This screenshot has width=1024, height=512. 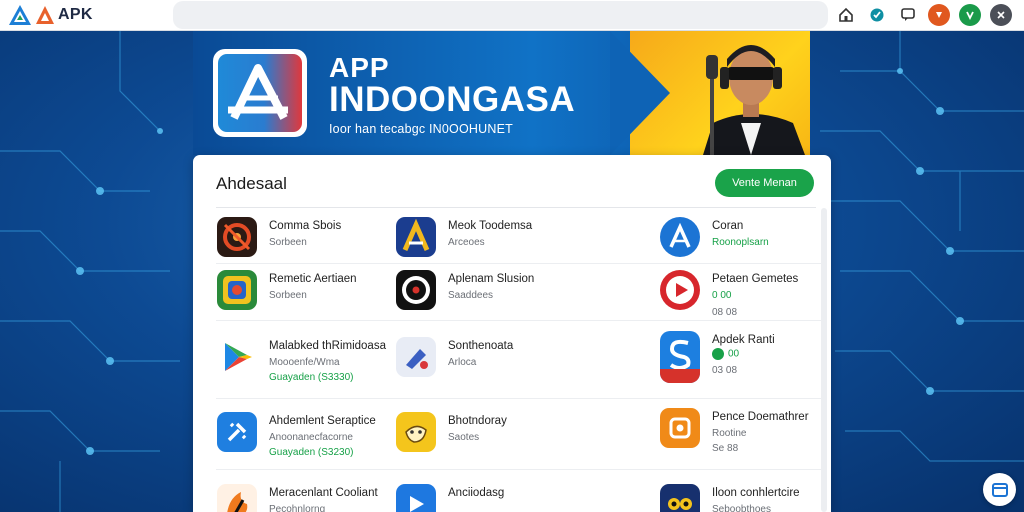 What do you see at coordinates (680, 428) in the screenshot?
I see `orange-box-icon` at bounding box center [680, 428].